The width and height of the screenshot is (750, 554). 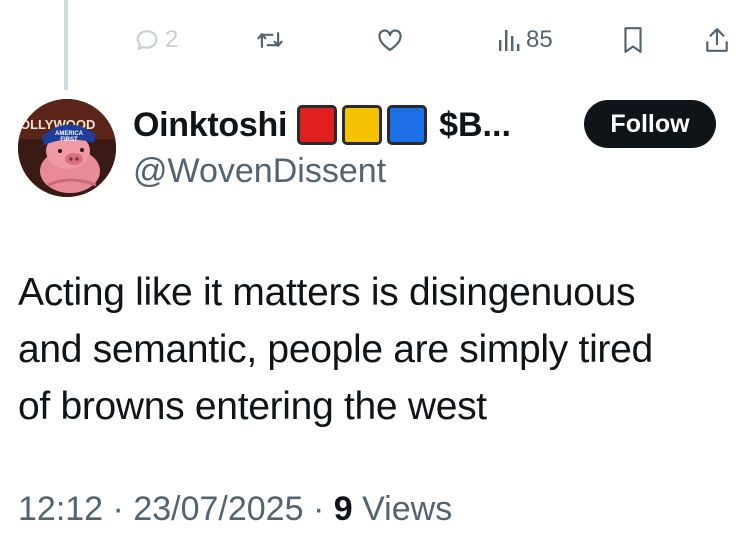 I want to click on retweet-button, so click(x=270, y=40).